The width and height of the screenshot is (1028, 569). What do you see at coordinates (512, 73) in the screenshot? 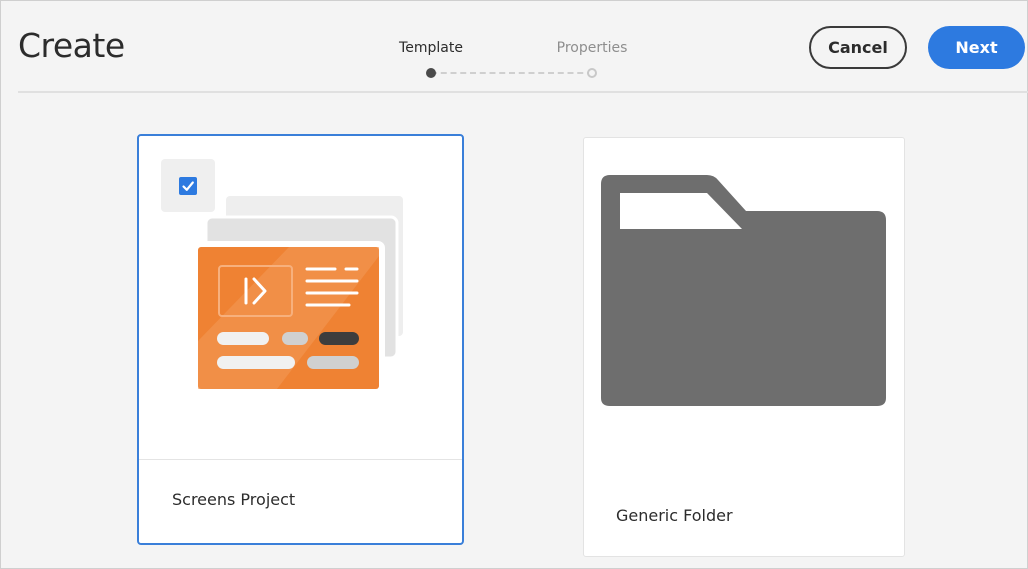
I see `step-track` at bounding box center [512, 73].